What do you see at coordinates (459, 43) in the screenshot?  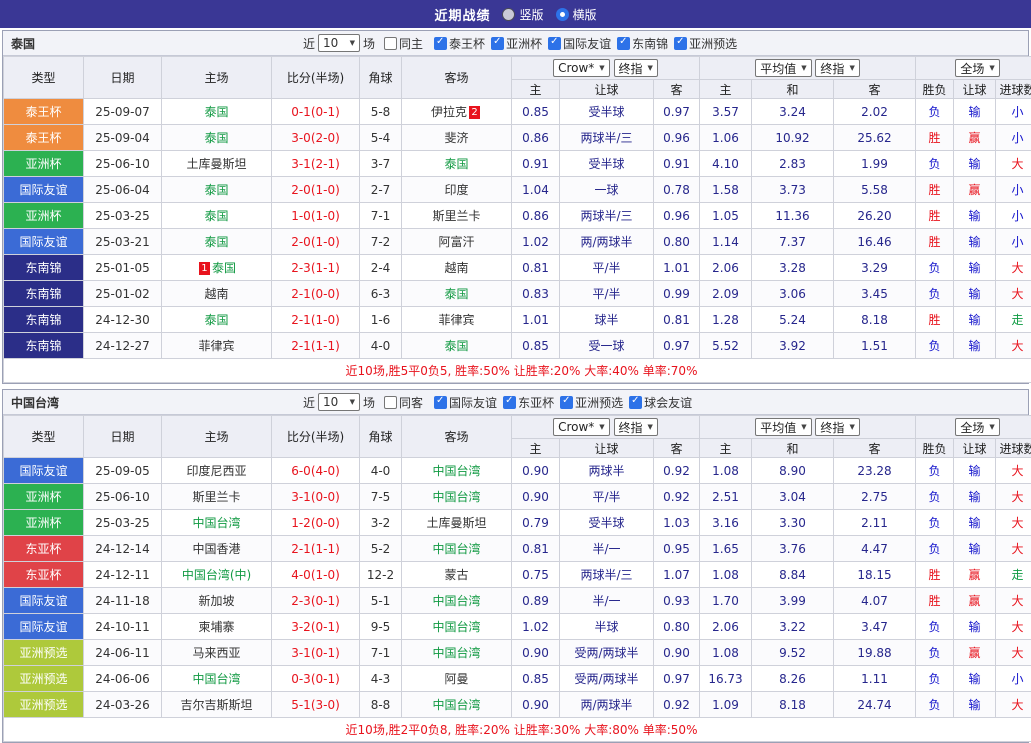 I see `competition-filter-checkbox: 泰王杯` at bounding box center [459, 43].